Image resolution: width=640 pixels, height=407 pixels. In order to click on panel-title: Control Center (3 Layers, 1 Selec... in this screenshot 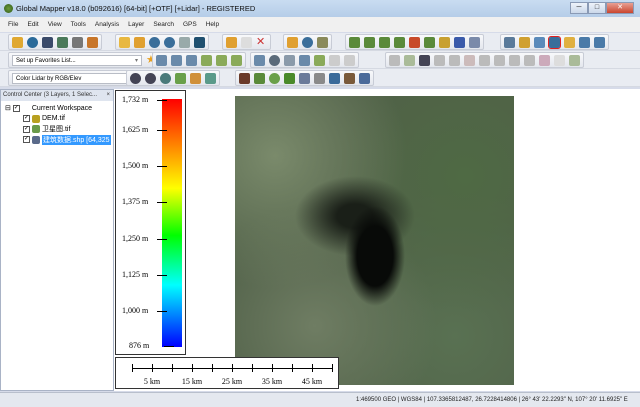, I will do `click(50, 95)`.